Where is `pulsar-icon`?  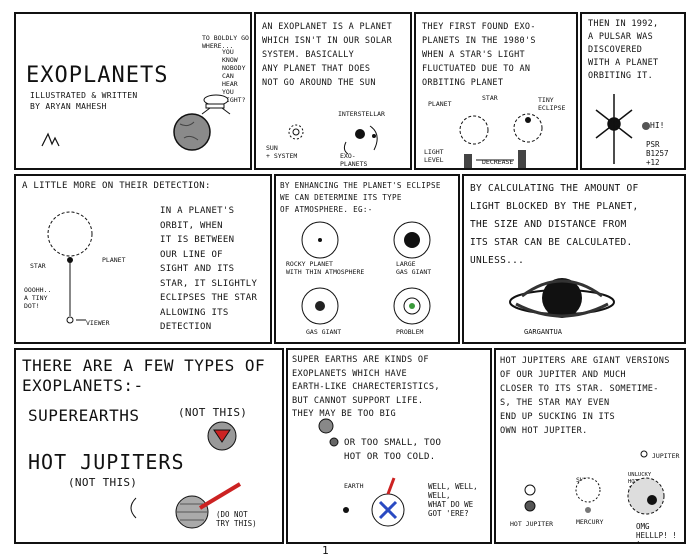
pulsar-icon is located at coordinates (614, 129).